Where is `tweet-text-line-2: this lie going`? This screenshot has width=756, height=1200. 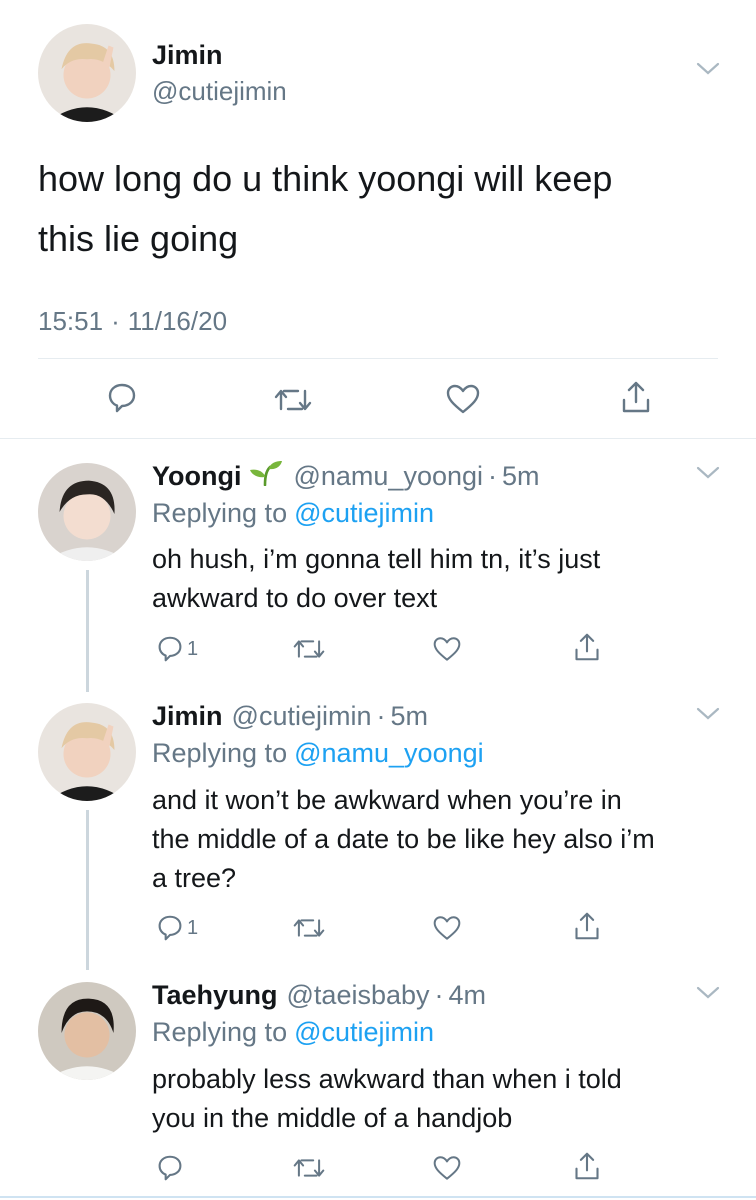 tweet-text-line-2: this lie going is located at coordinates (138, 238).